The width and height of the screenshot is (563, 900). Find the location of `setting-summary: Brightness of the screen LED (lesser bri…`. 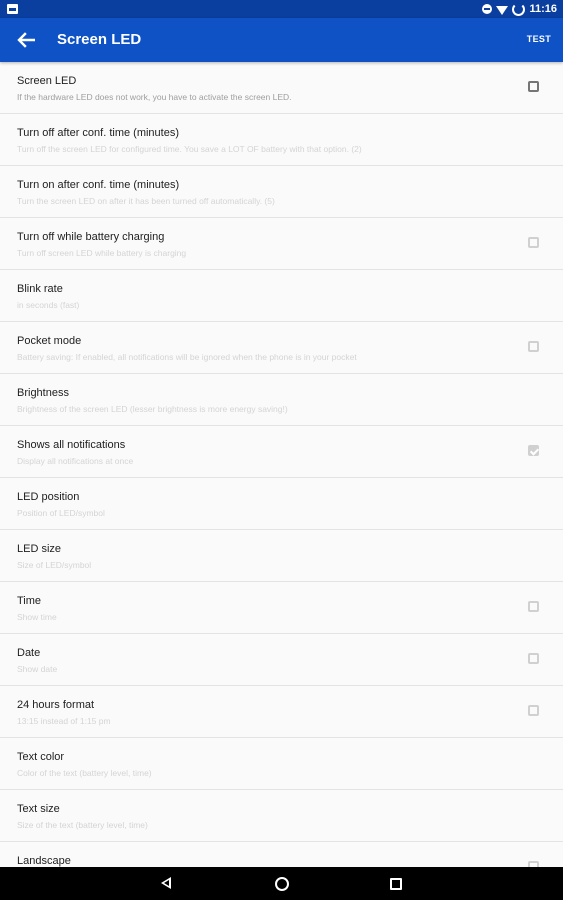

setting-summary: Brightness of the screen LED (lesser bri… is located at coordinates (152, 409).